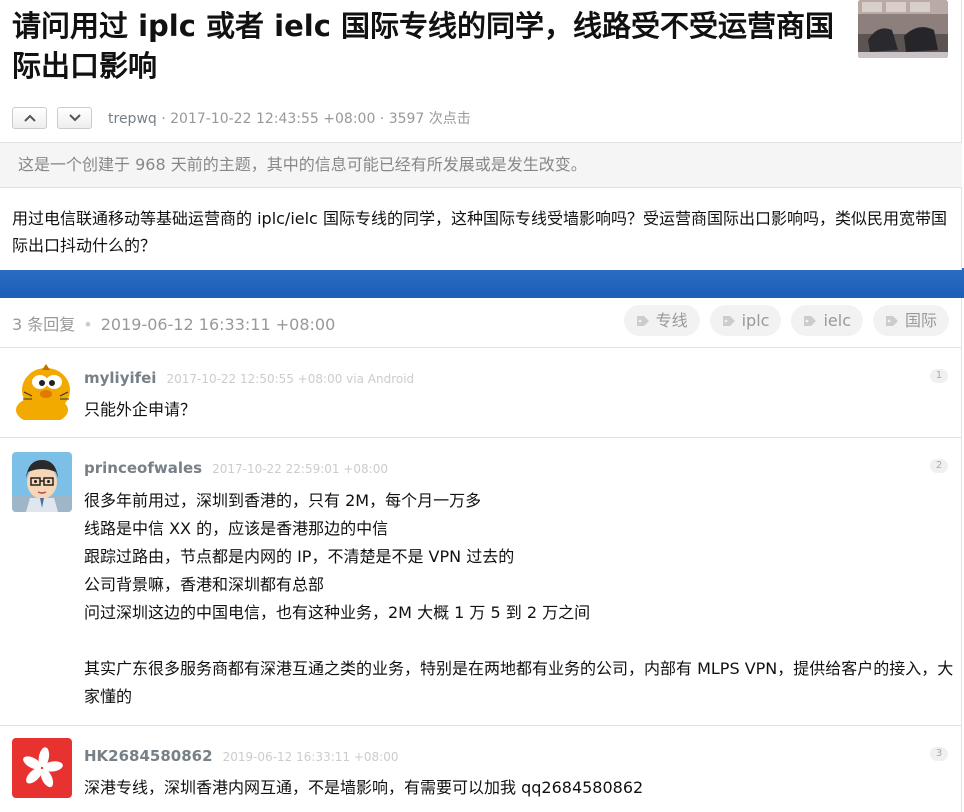  I want to click on title-keyword-iplc: iplc, so click(167, 26).